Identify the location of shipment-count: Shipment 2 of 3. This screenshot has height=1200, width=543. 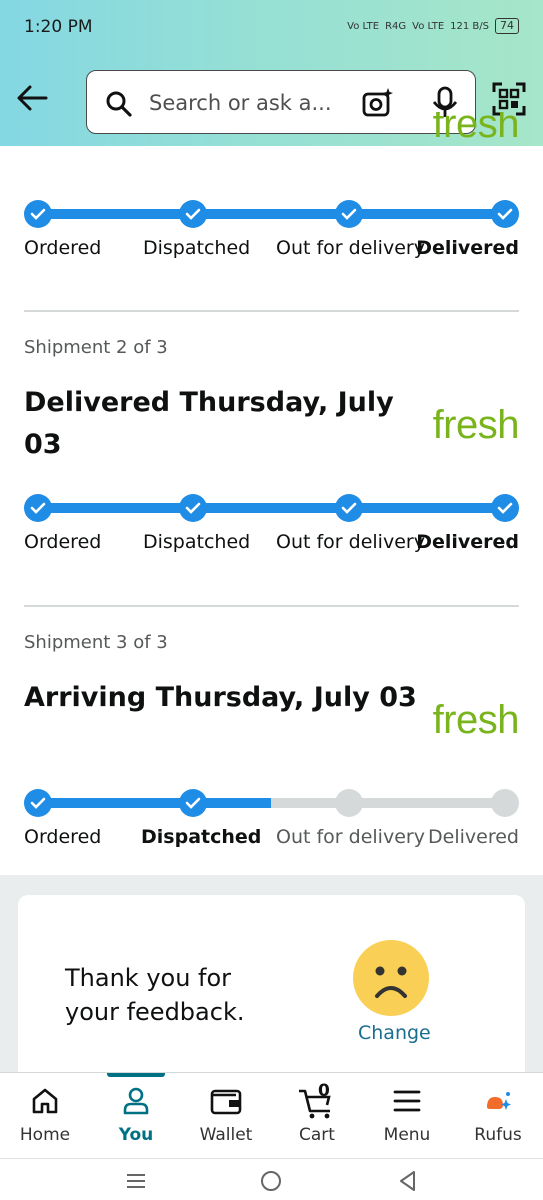
(96, 347).